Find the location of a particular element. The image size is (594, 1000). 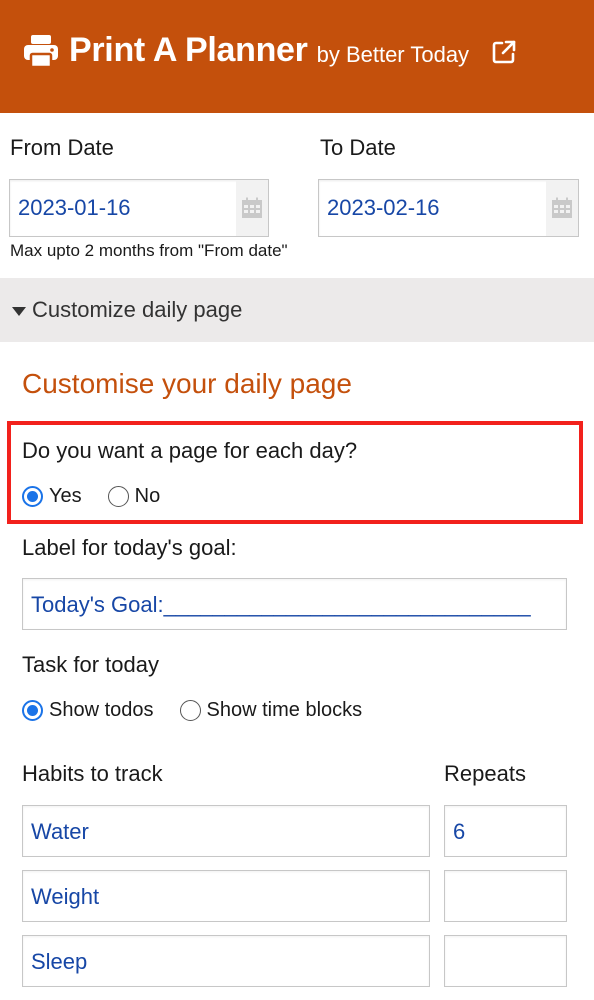

goal-label: Label for today's goal: is located at coordinates (129, 547).